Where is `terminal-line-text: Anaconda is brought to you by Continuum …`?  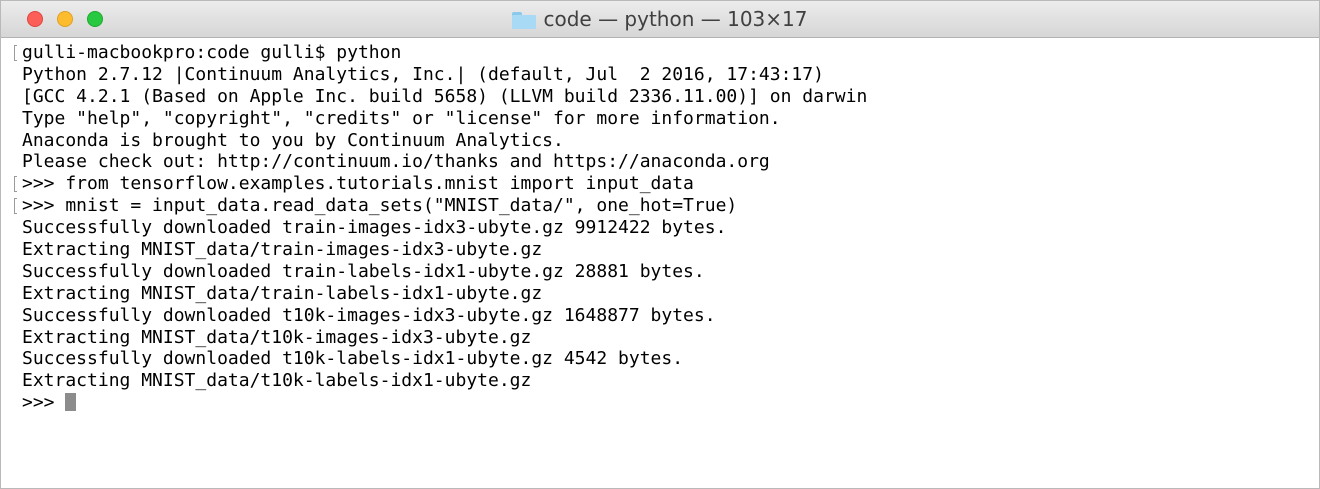 terminal-line-text: Anaconda is brought to you by Continuum … is located at coordinates (293, 140).